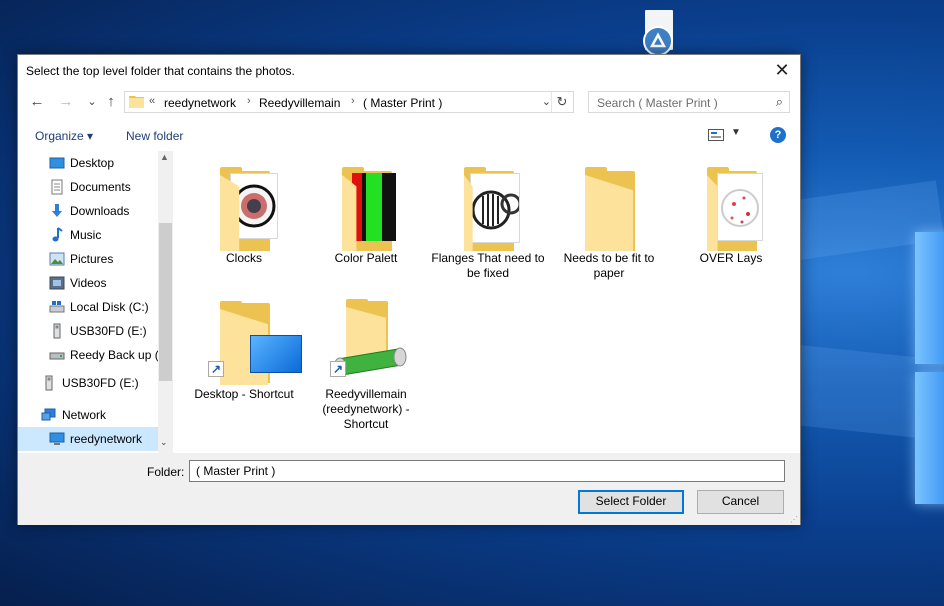 This screenshot has width=944, height=606. Describe the element at coordinates (48, 414) in the screenshot. I see `network-icon` at that location.